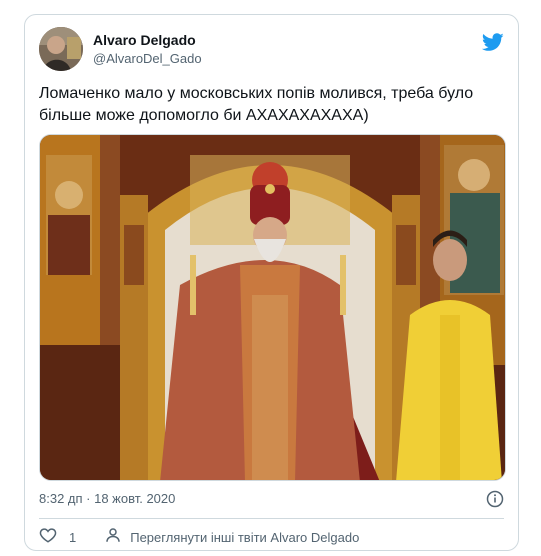 The height and width of the screenshot is (556, 541). Describe the element at coordinates (271, 518) in the screenshot. I see `divider` at that location.